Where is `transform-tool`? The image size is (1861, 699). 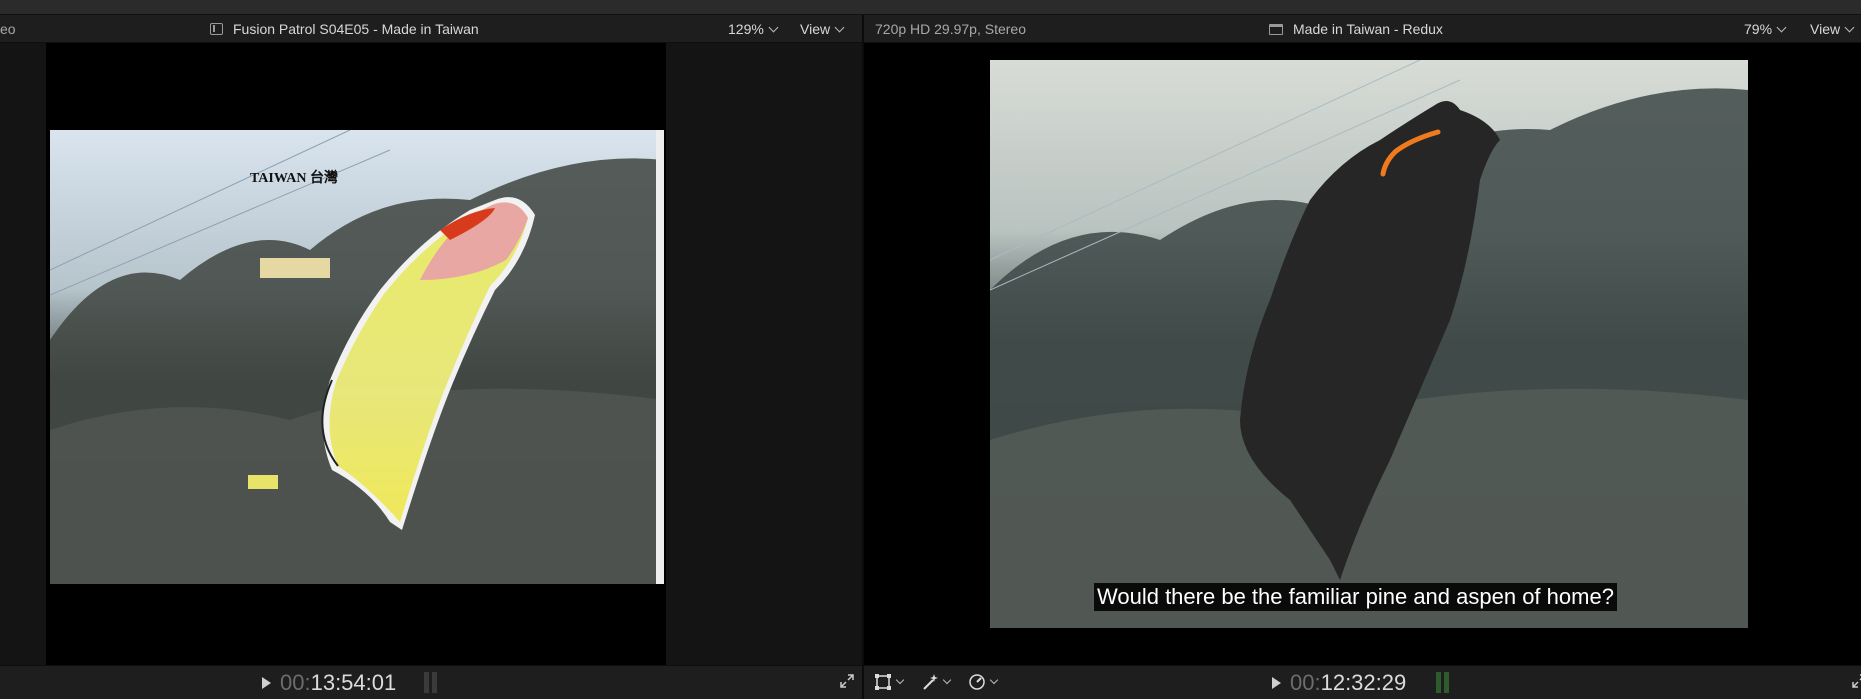
transform-tool is located at coordinates (889, 682).